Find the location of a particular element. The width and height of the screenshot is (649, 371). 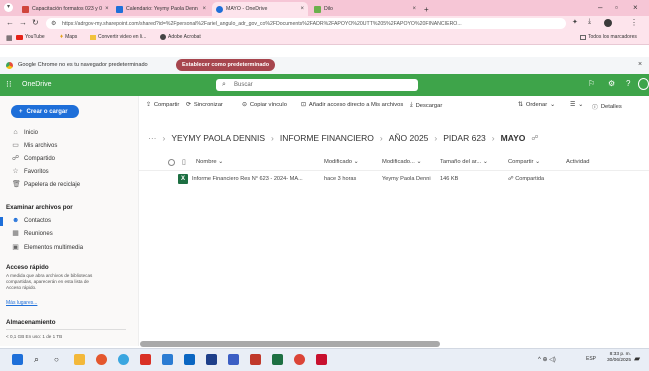

file-explorer-icon is located at coordinates (79, 359).